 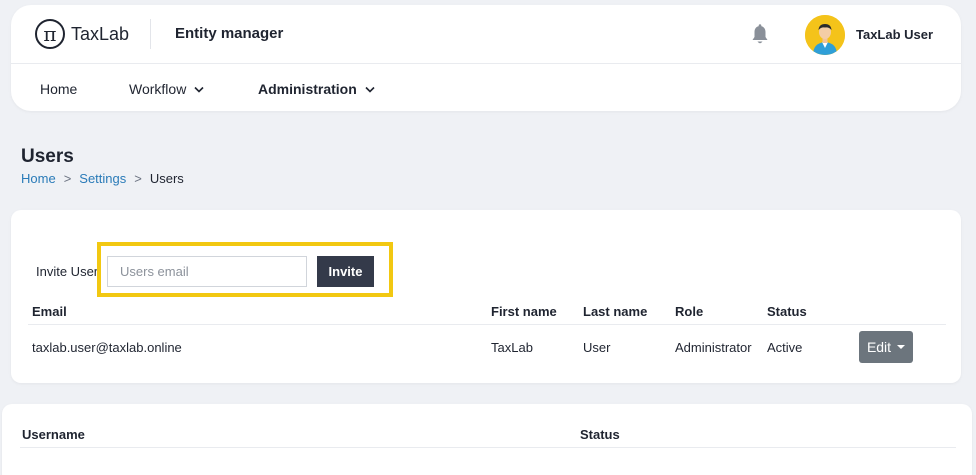 I want to click on caret-down-icon, so click(x=901, y=347).